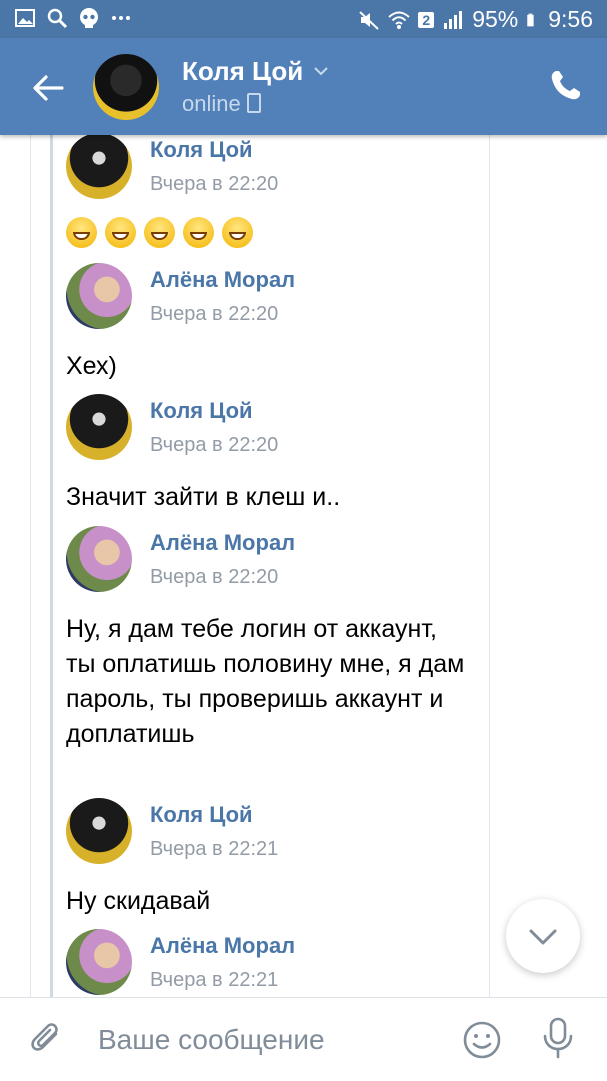  Describe the element at coordinates (57, 18) in the screenshot. I see `search-icon` at that location.